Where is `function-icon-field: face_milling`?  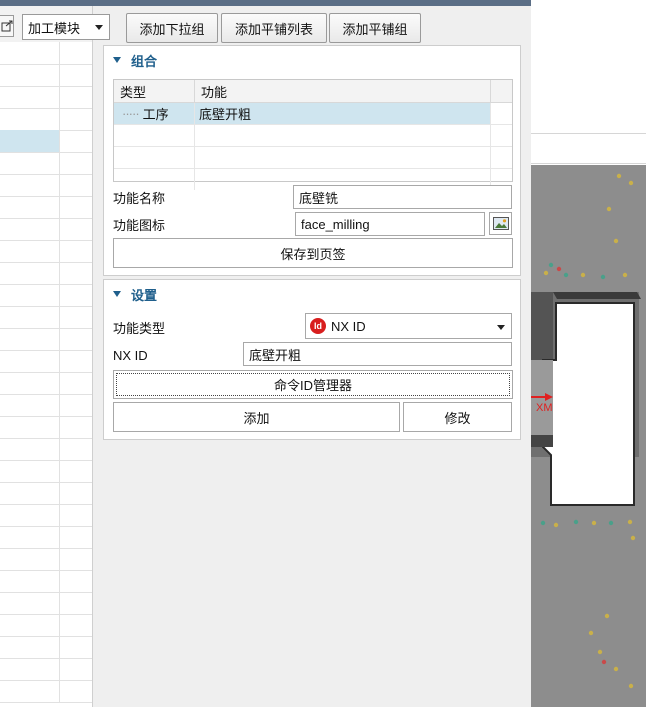 function-icon-field: face_milling is located at coordinates (390, 224).